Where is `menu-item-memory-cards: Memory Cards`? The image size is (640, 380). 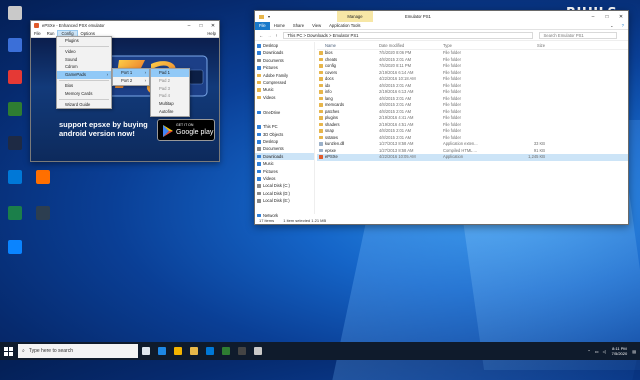 menu-item-memory-cards: Memory Cards is located at coordinates (84, 94).